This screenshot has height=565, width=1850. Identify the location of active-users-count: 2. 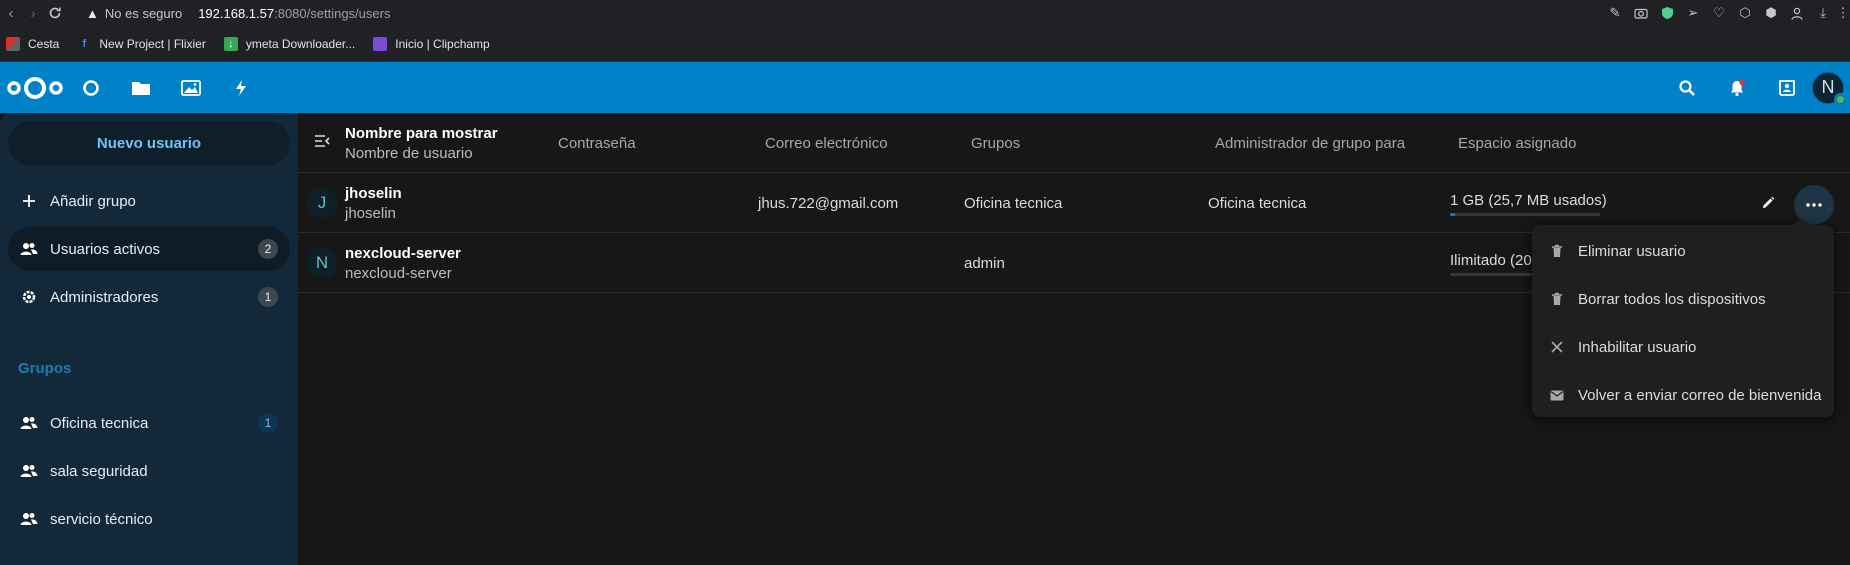
(268, 249).